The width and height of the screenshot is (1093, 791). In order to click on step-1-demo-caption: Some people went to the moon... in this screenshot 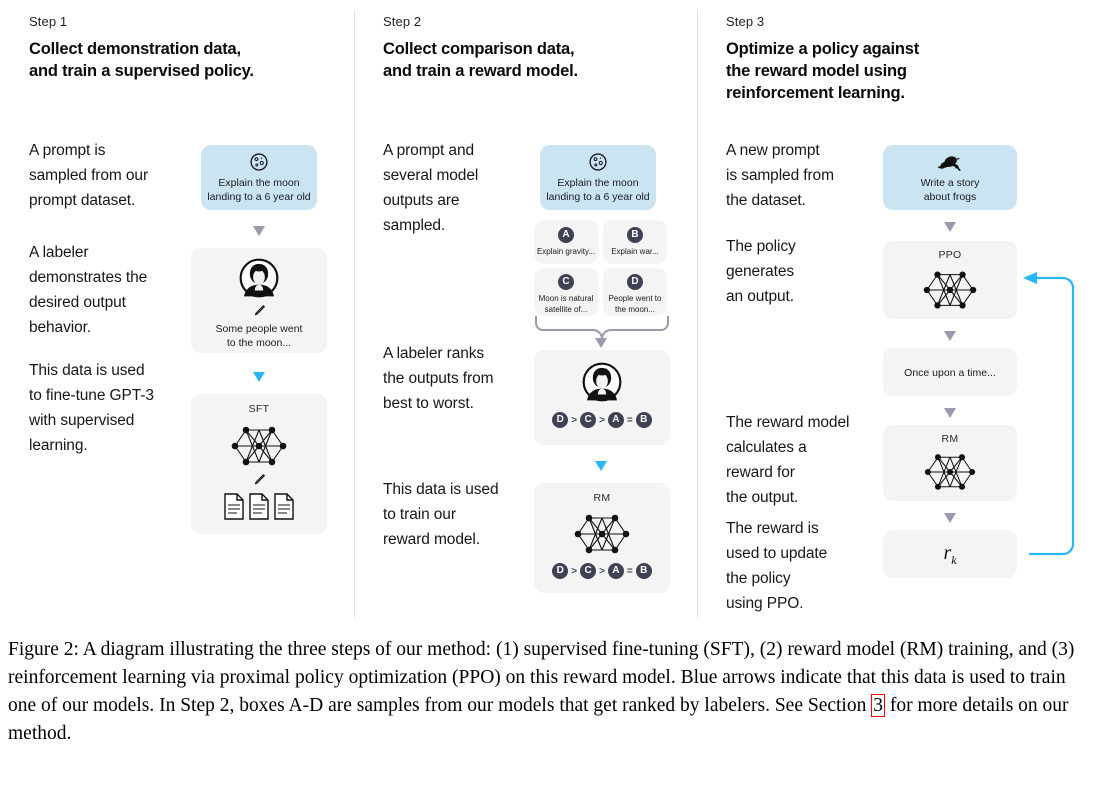, I will do `click(259, 336)`.